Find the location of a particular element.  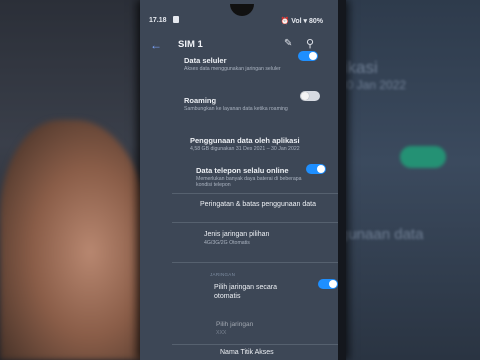

setting-pilih-otomatis: Pilih jaringan secara otomatis is located at coordinates (259, 292).